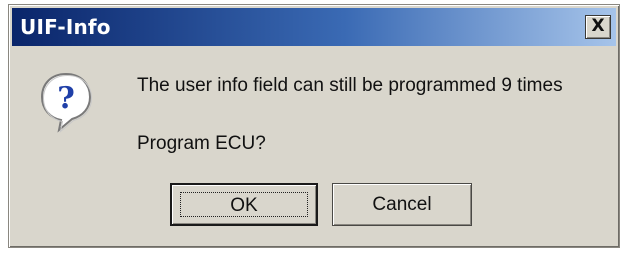 The width and height of the screenshot is (625, 256). Describe the element at coordinates (201, 143) in the screenshot. I see `dialog-prompt: Program ECU?` at that location.